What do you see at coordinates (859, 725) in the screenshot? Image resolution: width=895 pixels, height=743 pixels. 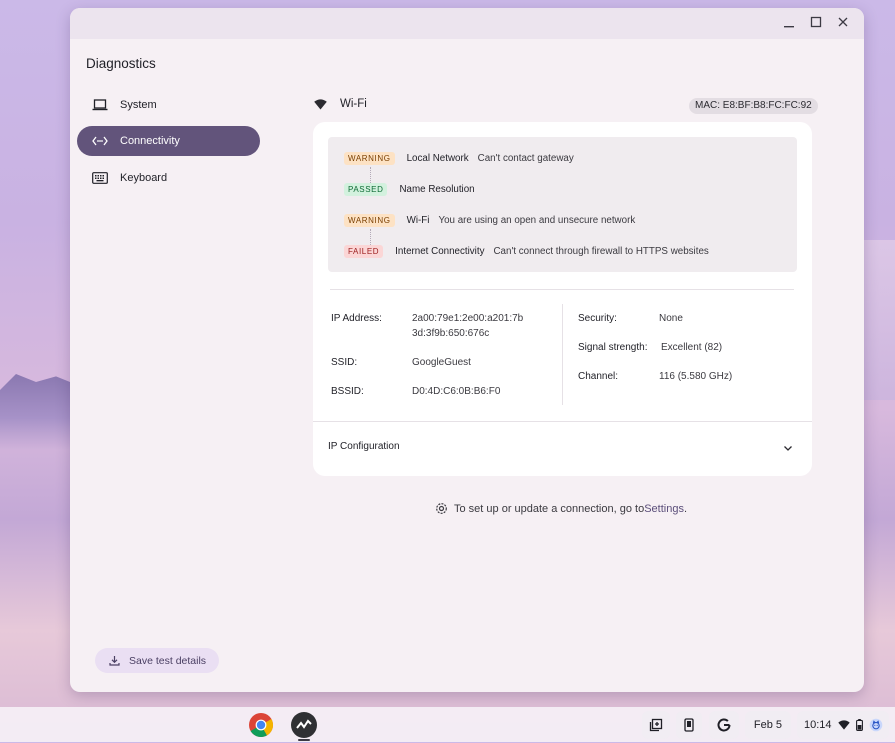 I see `battery-icon` at bounding box center [859, 725].